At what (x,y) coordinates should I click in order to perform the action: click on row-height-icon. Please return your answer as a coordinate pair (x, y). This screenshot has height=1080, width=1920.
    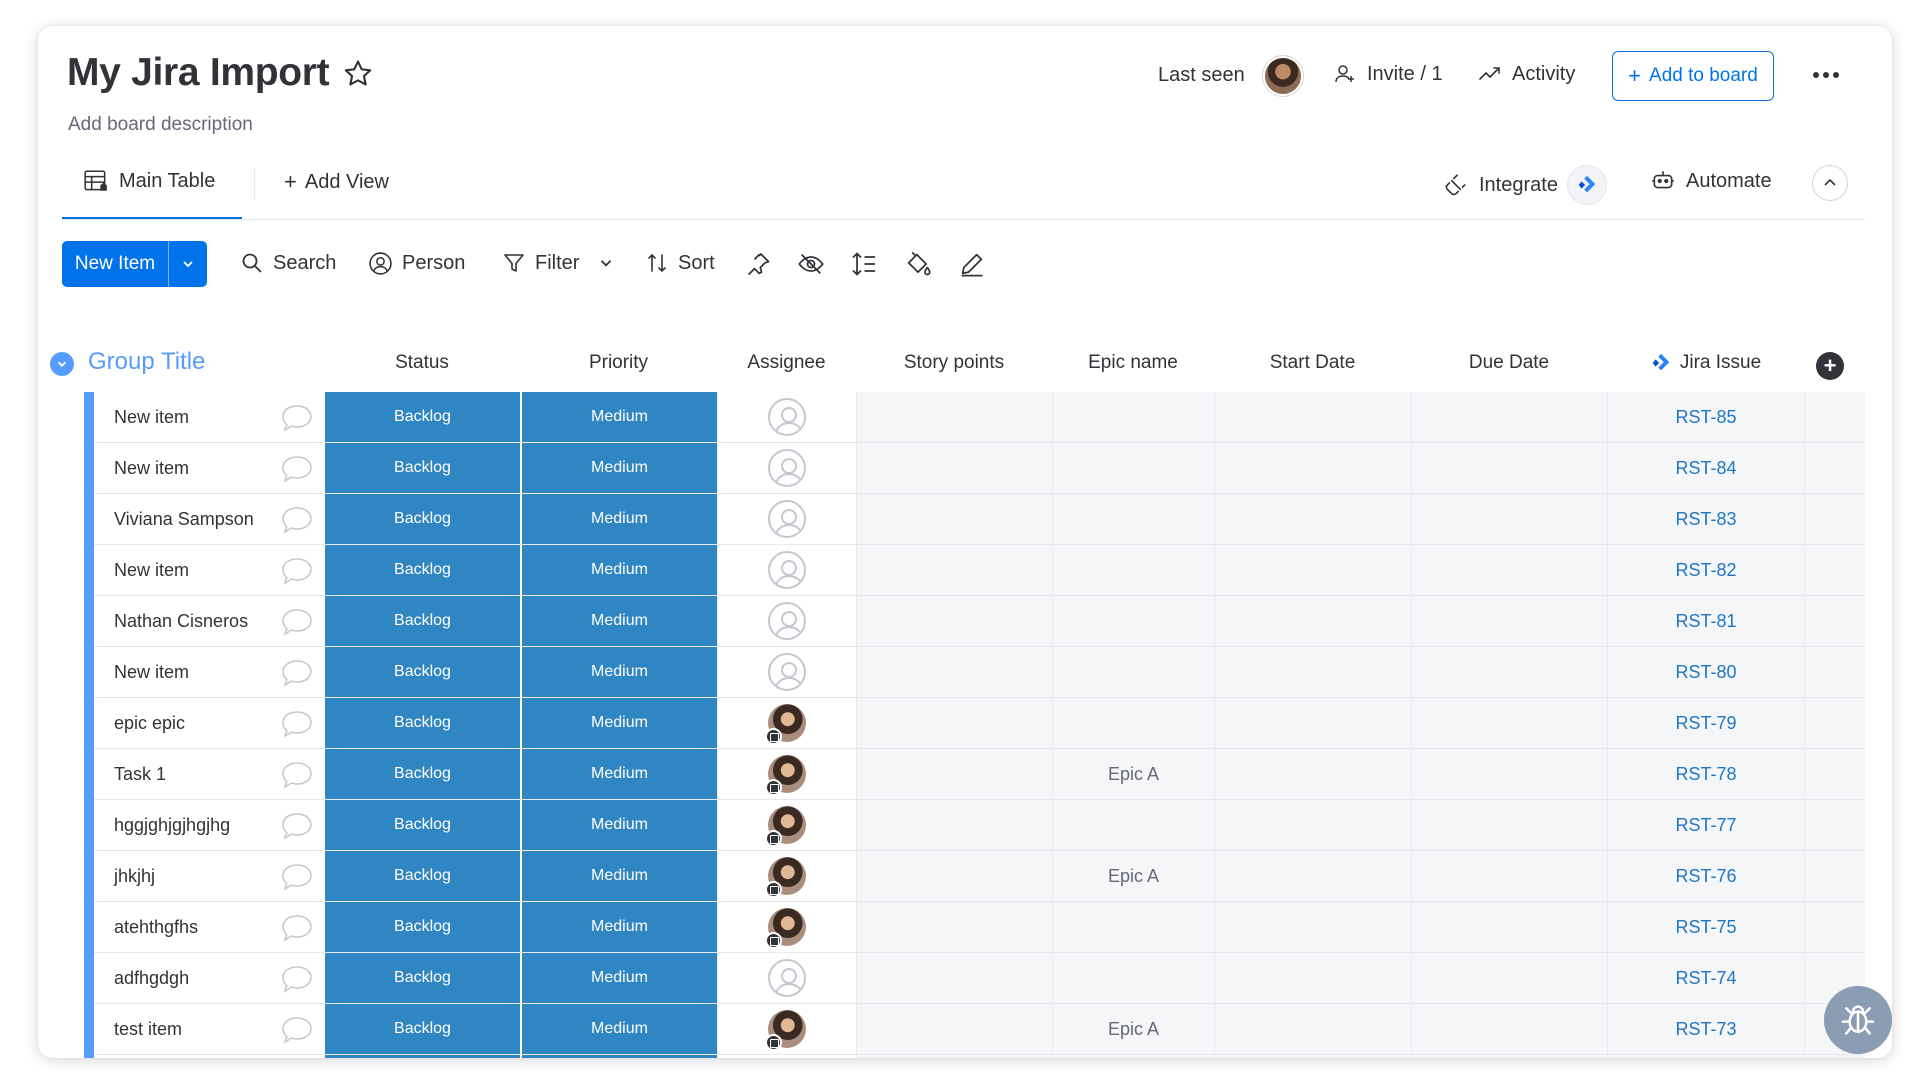
    Looking at the image, I should click on (864, 264).